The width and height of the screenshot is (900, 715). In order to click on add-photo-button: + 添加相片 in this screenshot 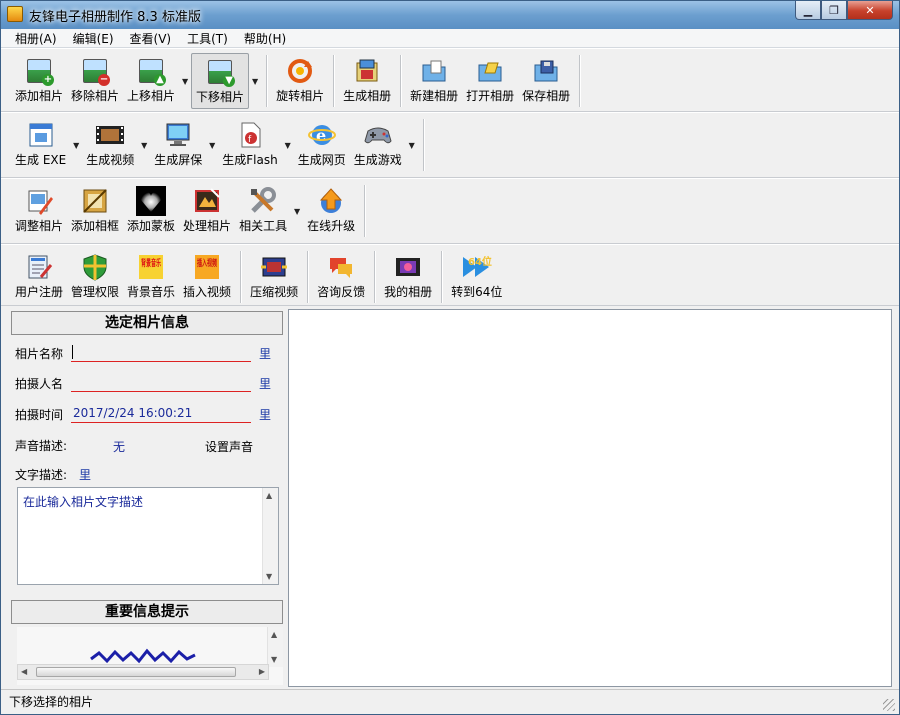, I will do `click(39, 81)`.